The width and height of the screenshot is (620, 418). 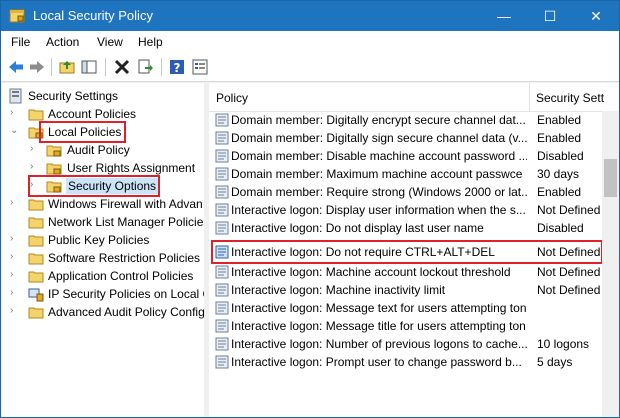 I want to click on menu-help: Help, so click(x=150, y=42).